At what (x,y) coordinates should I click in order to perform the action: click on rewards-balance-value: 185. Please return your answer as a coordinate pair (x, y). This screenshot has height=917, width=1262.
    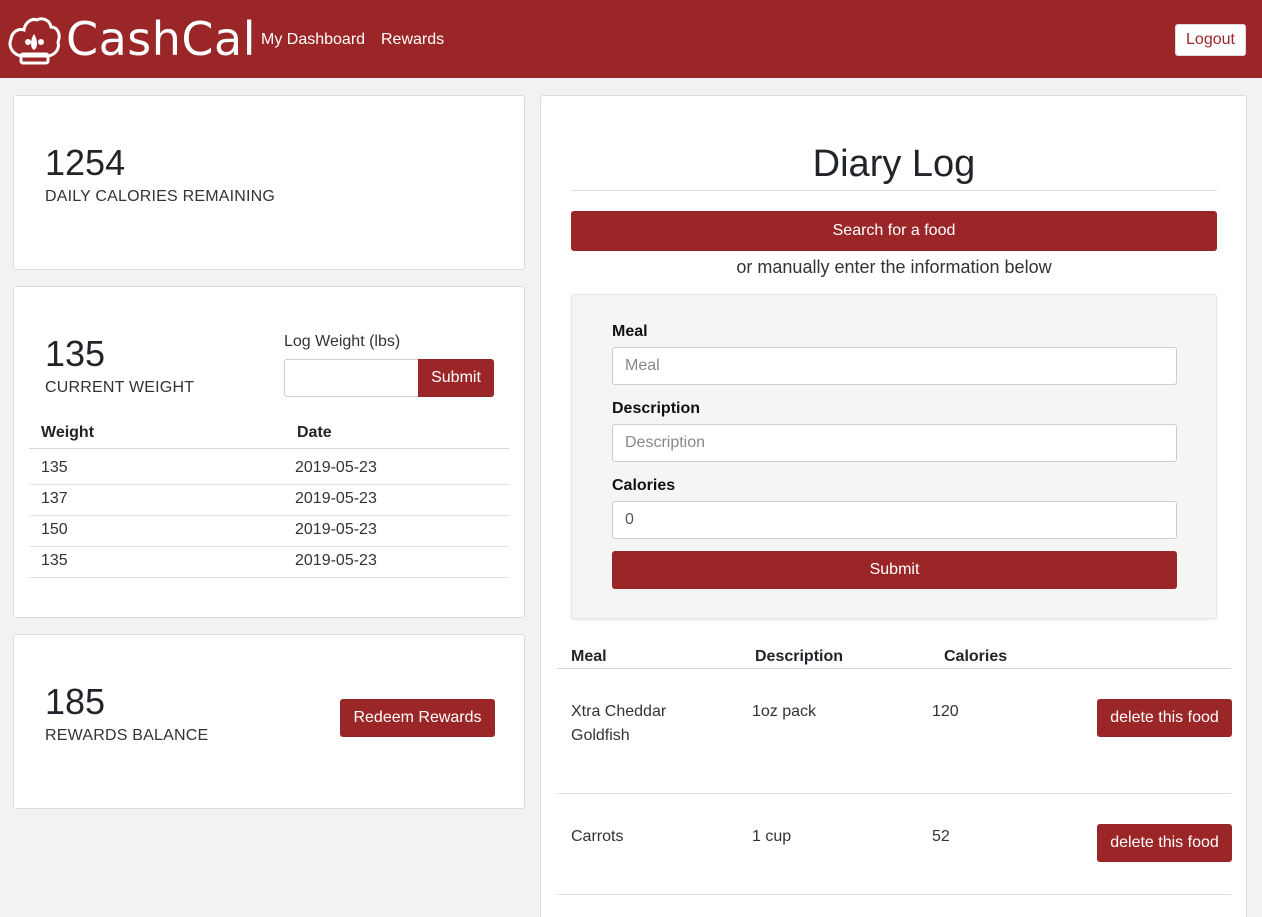
    Looking at the image, I should click on (75, 701).